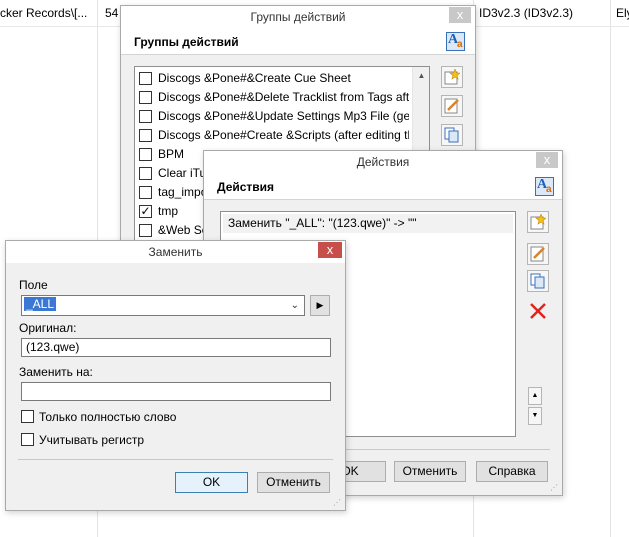 The height and width of the screenshot is (537, 629). I want to click on action-groups-header: Группы действий Aa, so click(298, 41).